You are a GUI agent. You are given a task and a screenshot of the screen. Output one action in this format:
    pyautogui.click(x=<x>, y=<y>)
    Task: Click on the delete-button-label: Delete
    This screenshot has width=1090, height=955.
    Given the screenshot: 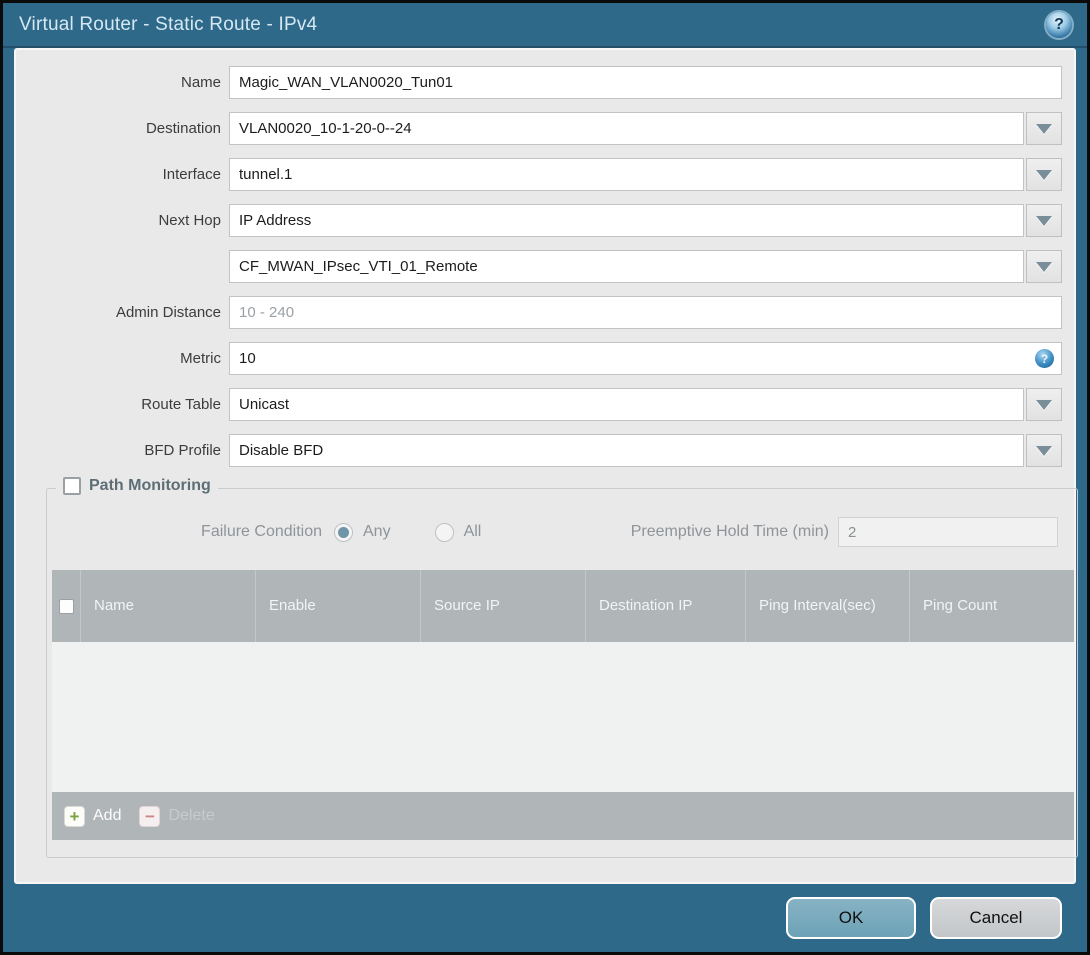 What is the action you would take?
    pyautogui.click(x=191, y=815)
    